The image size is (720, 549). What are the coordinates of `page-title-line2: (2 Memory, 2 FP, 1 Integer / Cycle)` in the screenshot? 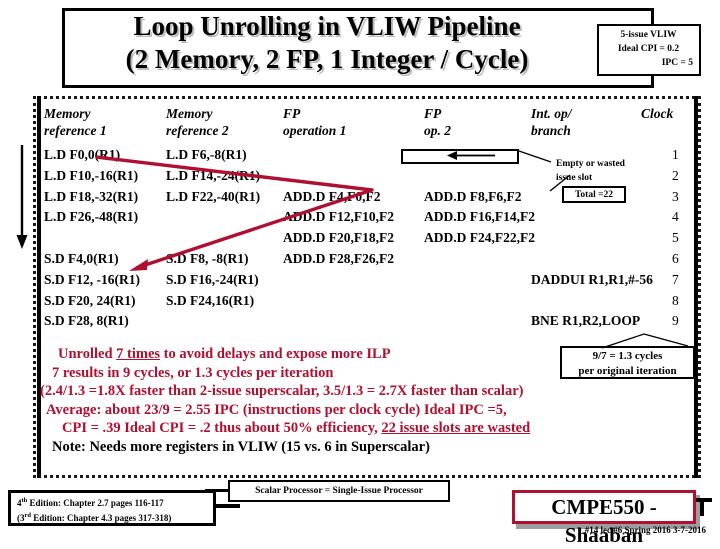 It's located at (327, 58).